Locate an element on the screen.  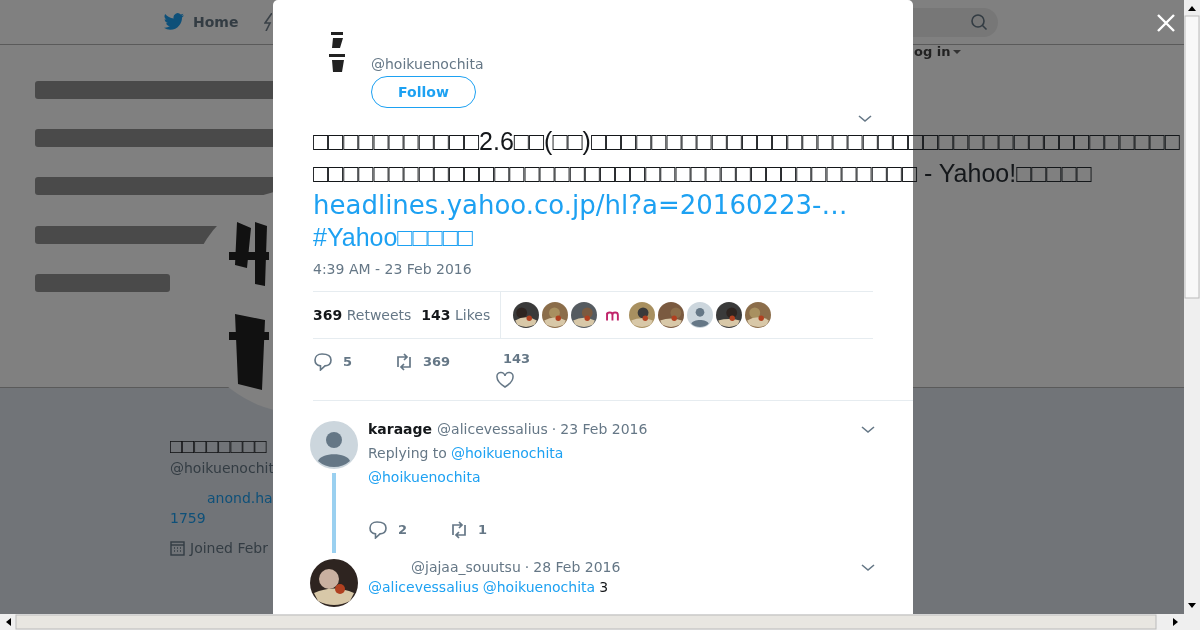
joined-date: Joined Febr is located at coordinates (229, 548).